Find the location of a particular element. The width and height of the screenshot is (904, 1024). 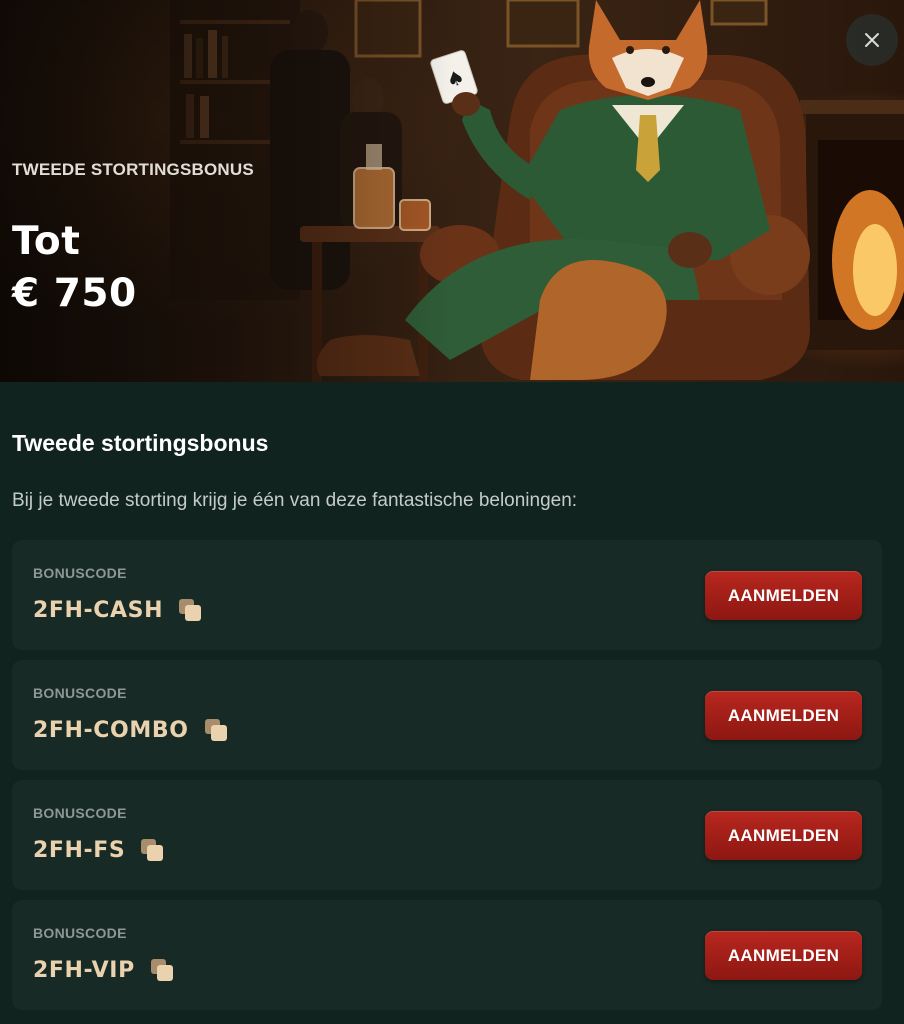

hero-title: Tot € 750 is located at coordinates (74, 268).